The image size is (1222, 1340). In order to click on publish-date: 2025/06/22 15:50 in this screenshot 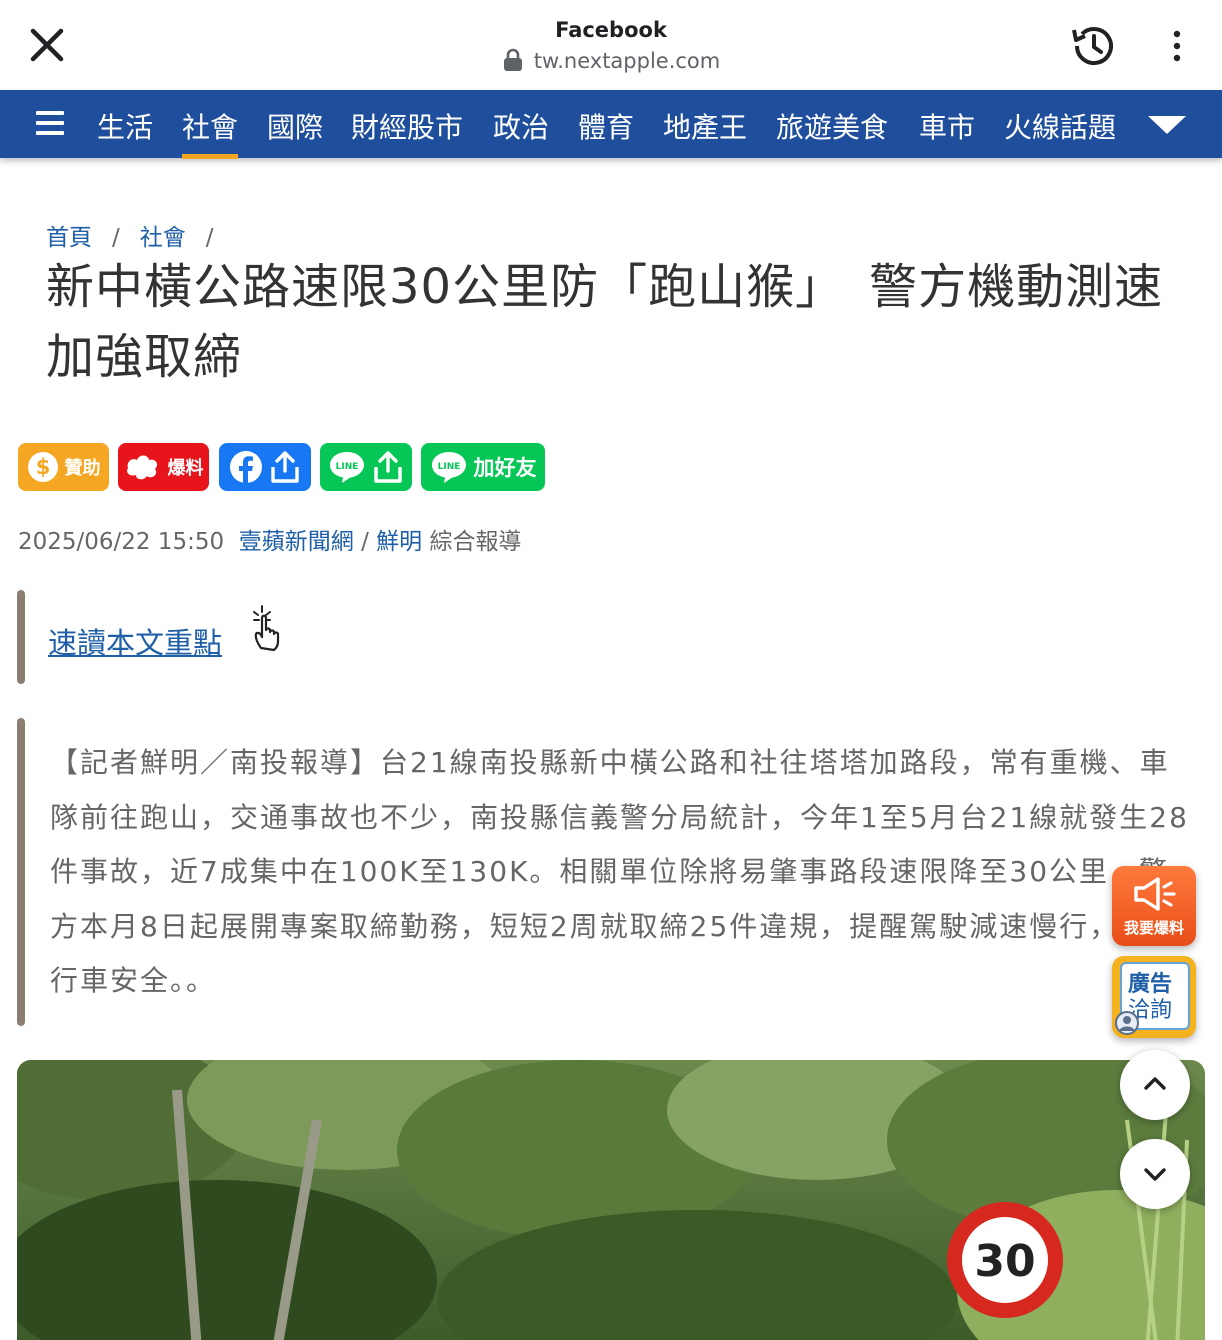, I will do `click(121, 542)`.